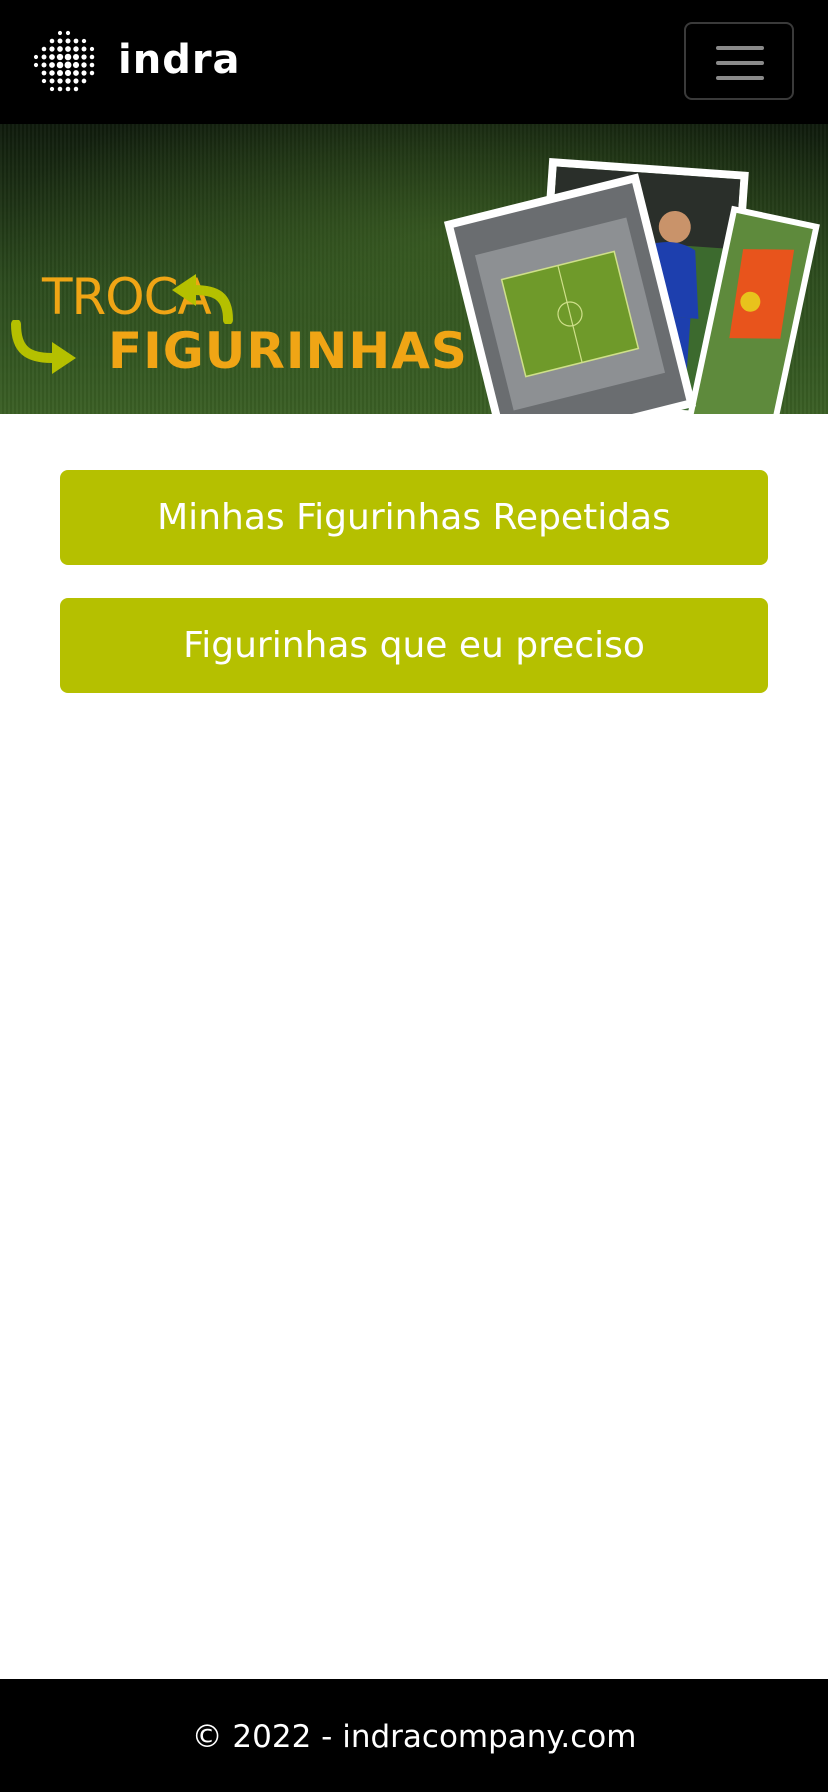 The width and height of the screenshot is (828, 1792). What do you see at coordinates (414, 62) in the screenshot?
I see `navbar: indra` at bounding box center [414, 62].